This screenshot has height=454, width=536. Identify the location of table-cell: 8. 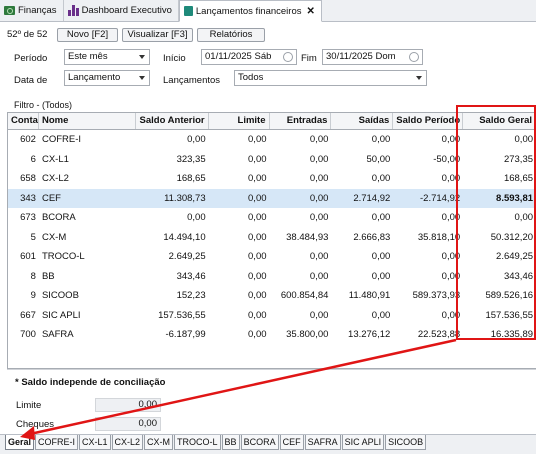
(33, 276).